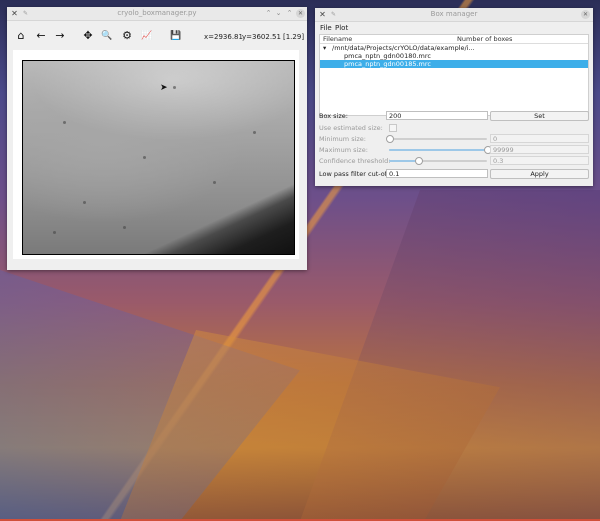 The width and height of the screenshot is (600, 521). What do you see at coordinates (438, 161) in the screenshot?
I see `confidence-slider` at bounding box center [438, 161].